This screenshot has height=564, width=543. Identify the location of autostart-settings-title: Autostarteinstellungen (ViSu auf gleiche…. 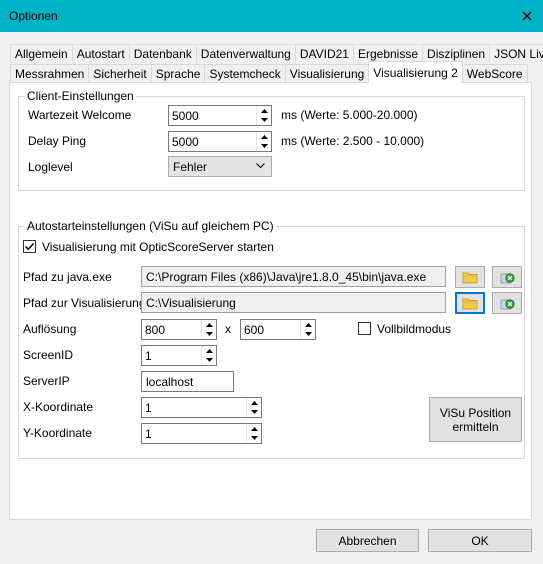
(150, 226).